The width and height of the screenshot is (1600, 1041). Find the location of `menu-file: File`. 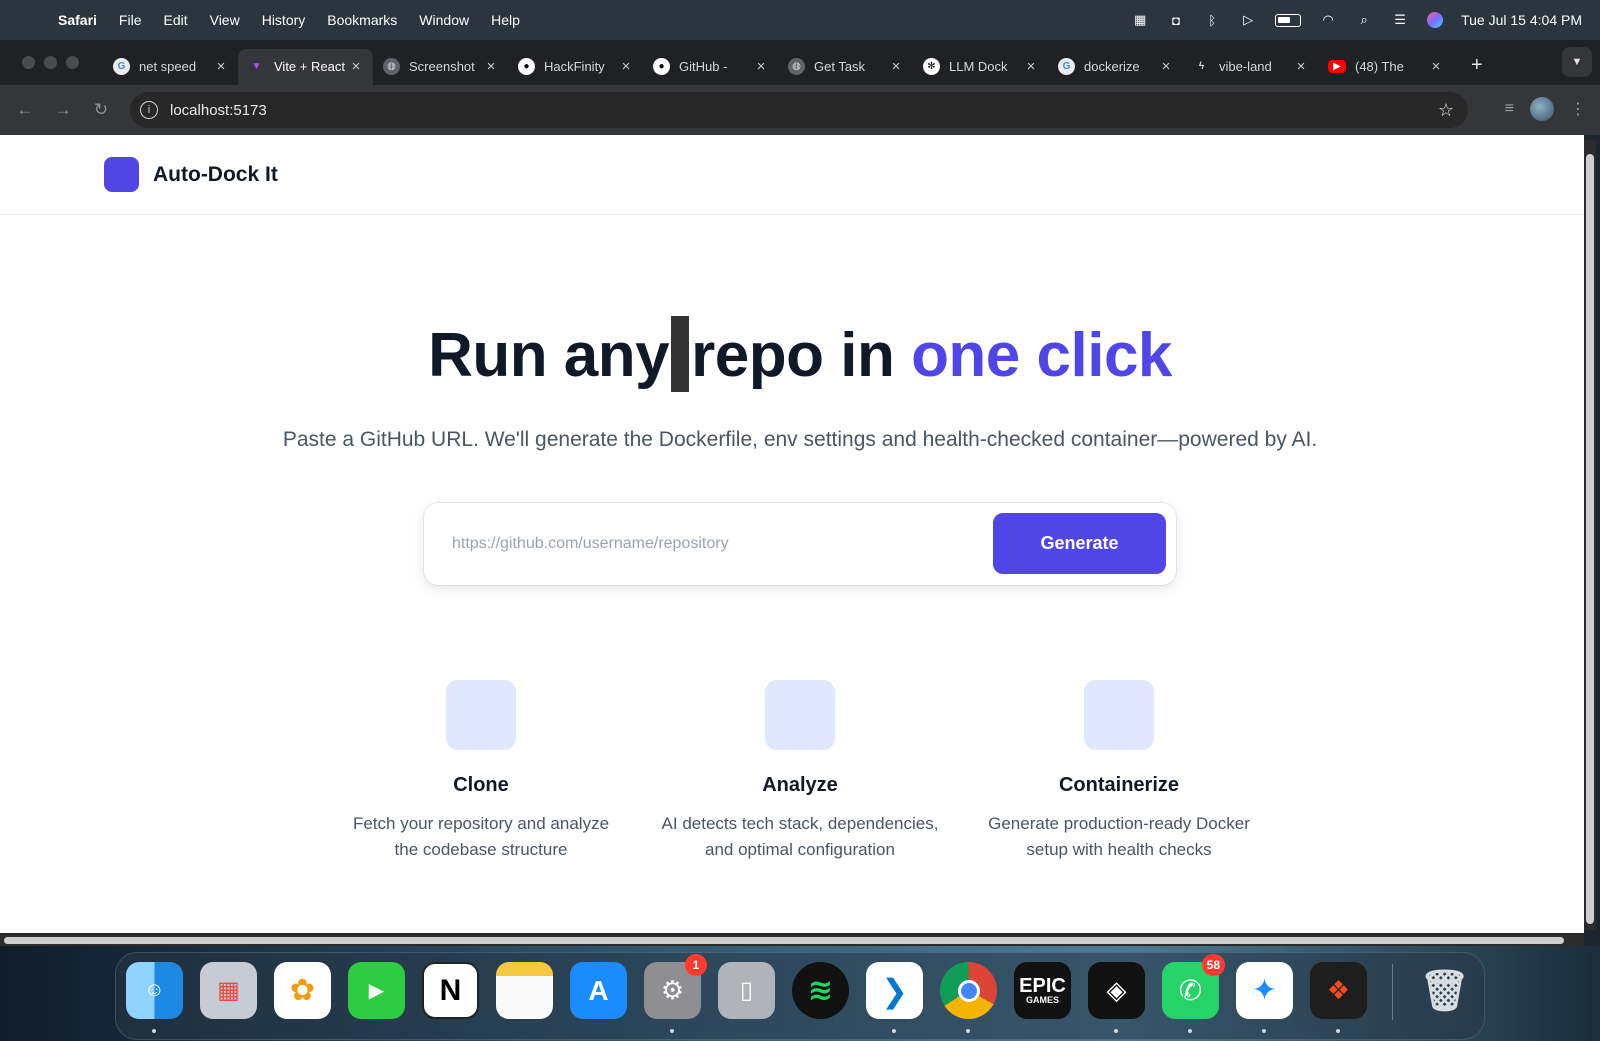

menu-file: File is located at coordinates (130, 20).